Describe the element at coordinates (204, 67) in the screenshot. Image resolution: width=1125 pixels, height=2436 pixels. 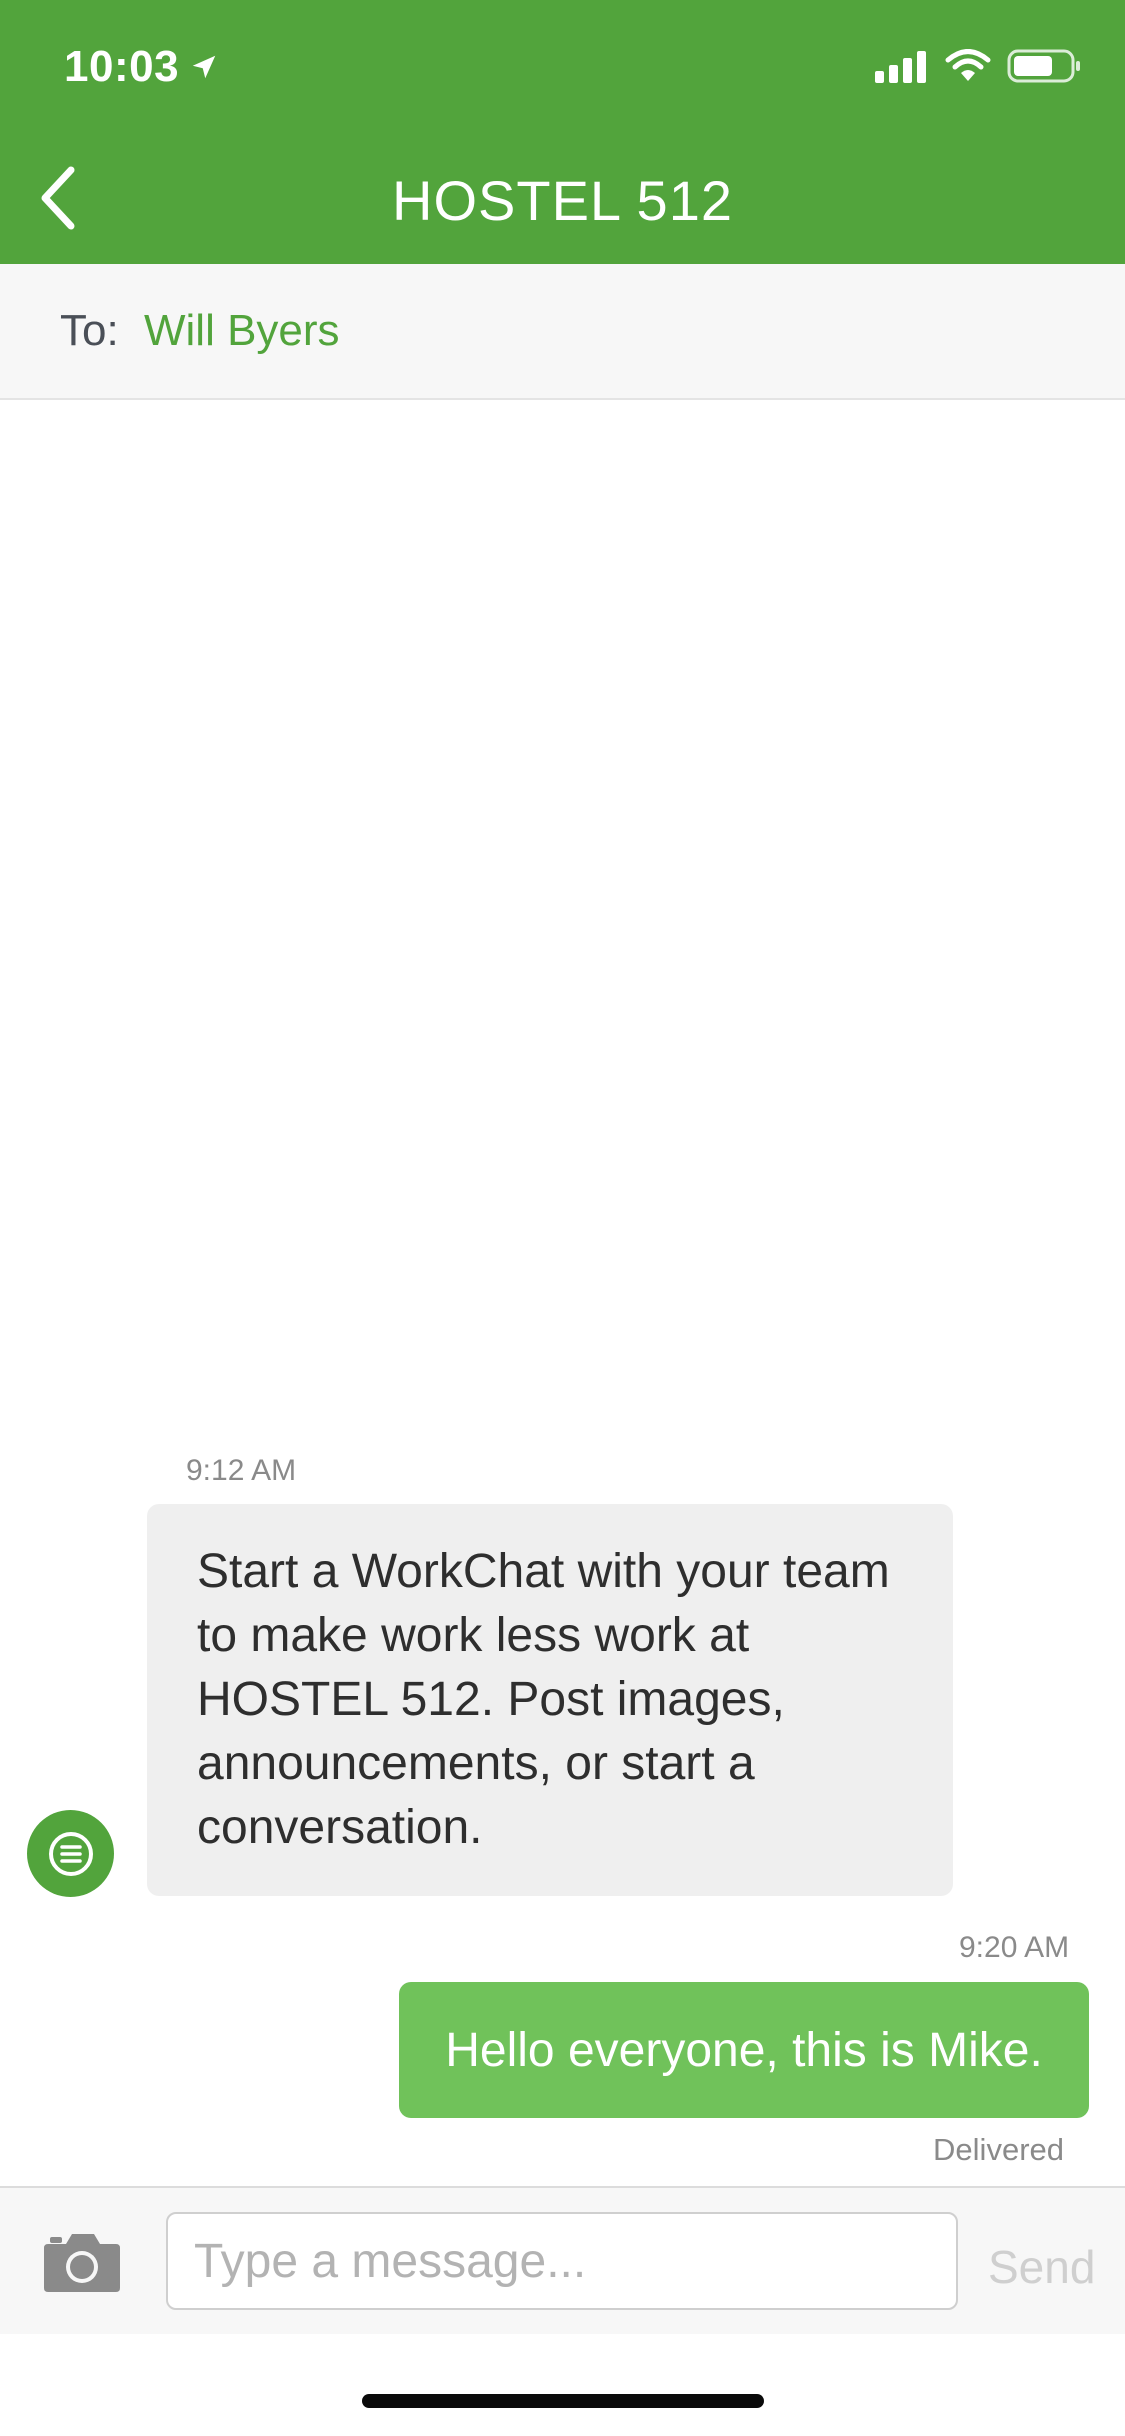
I see `location-arrow-icon` at that location.